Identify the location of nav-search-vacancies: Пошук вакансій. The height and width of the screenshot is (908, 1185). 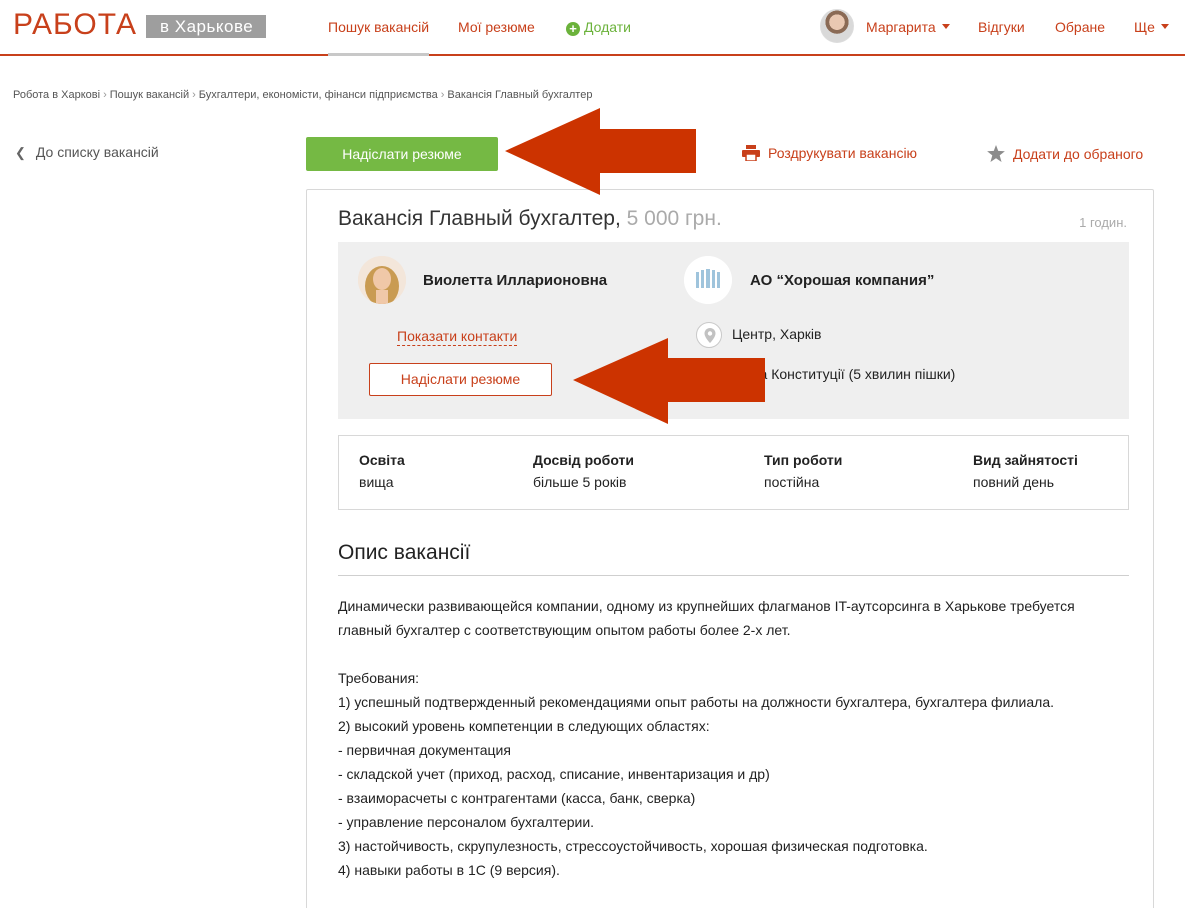
(379, 28).